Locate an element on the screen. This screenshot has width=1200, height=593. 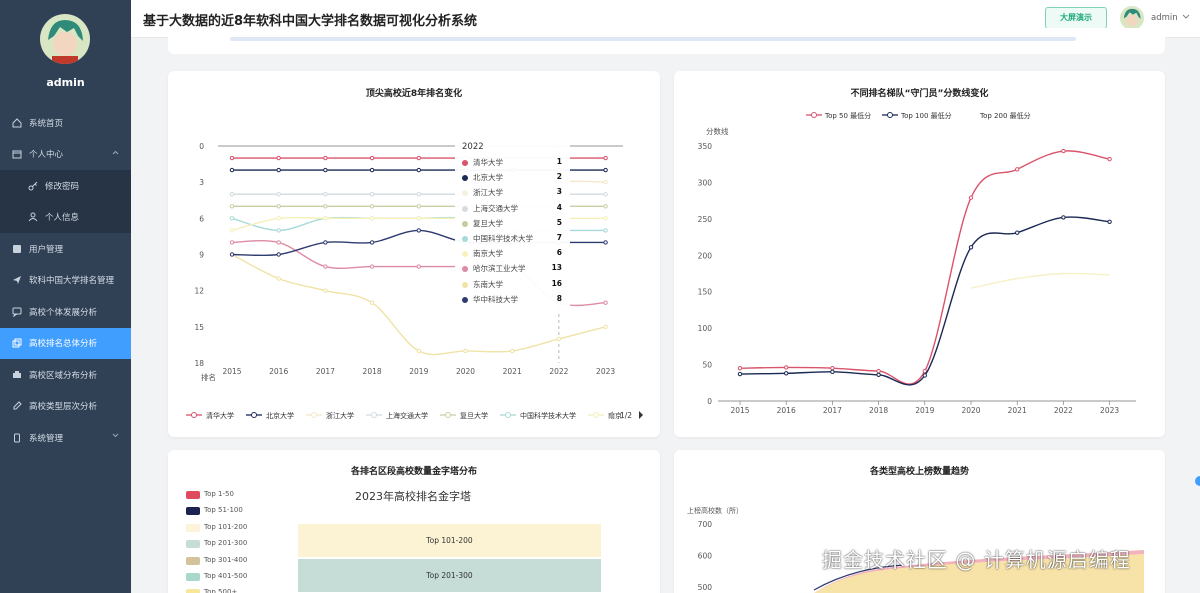
legend-next-icon is located at coordinates (641, 415).